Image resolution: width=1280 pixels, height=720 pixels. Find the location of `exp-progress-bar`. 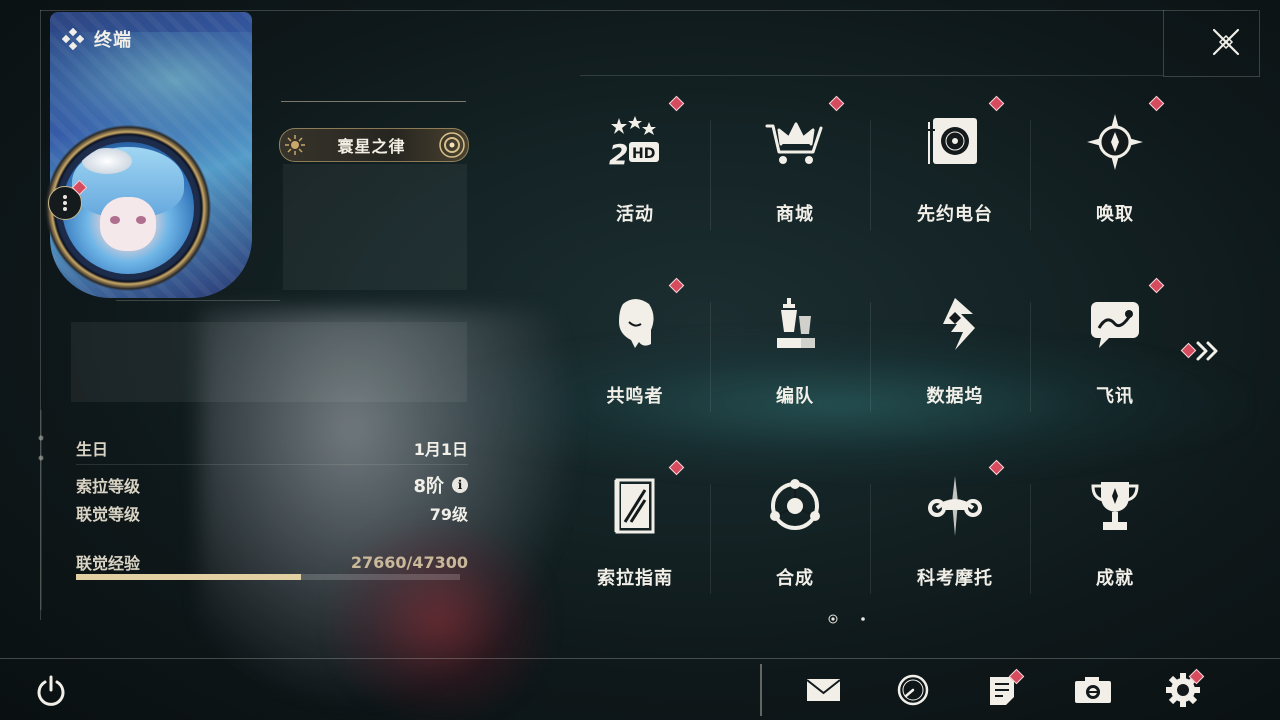

exp-progress-bar is located at coordinates (268, 577).